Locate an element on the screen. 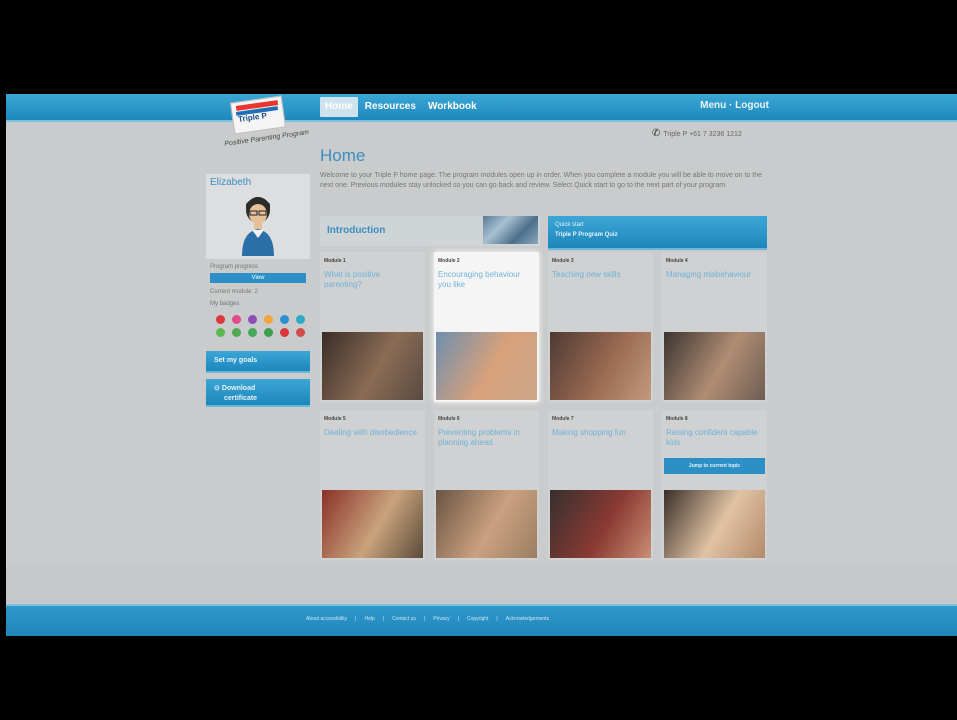 The width and height of the screenshot is (957, 720). module-title: Raising confident capable kids is located at coordinates (712, 437).